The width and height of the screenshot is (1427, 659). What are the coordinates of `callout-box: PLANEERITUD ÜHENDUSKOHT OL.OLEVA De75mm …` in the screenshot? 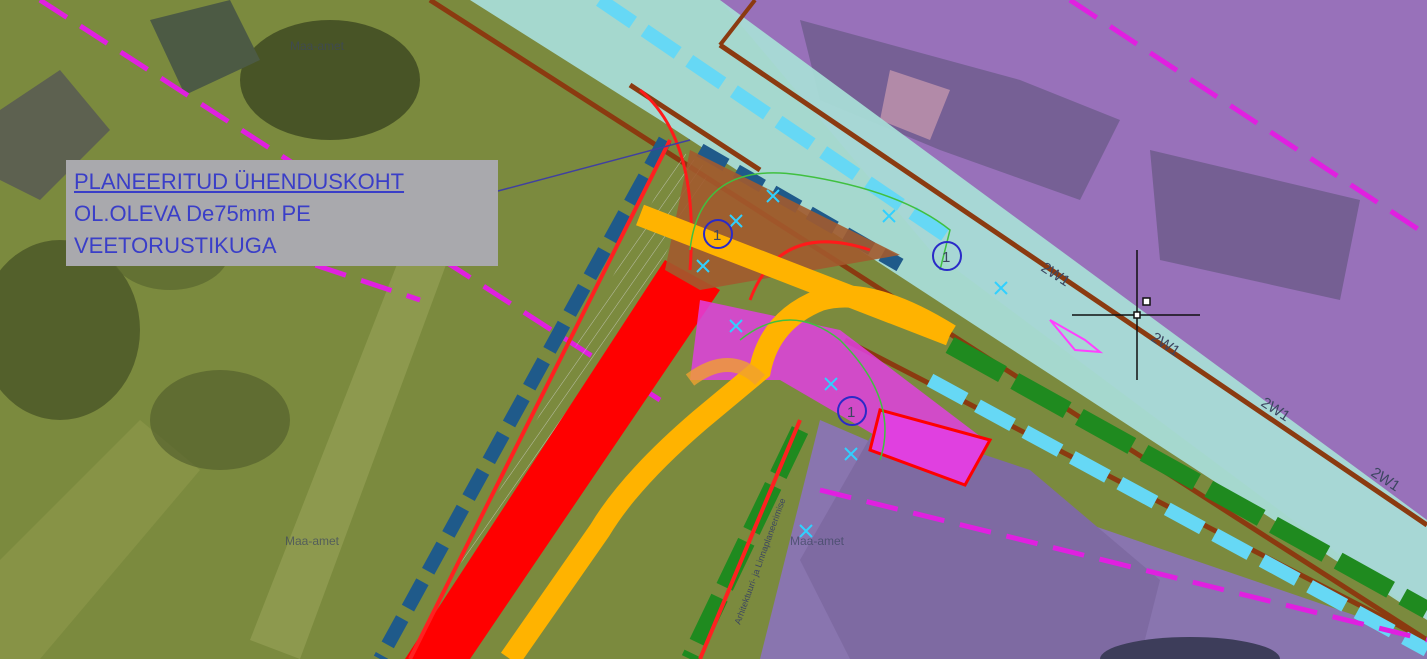 It's located at (282, 213).